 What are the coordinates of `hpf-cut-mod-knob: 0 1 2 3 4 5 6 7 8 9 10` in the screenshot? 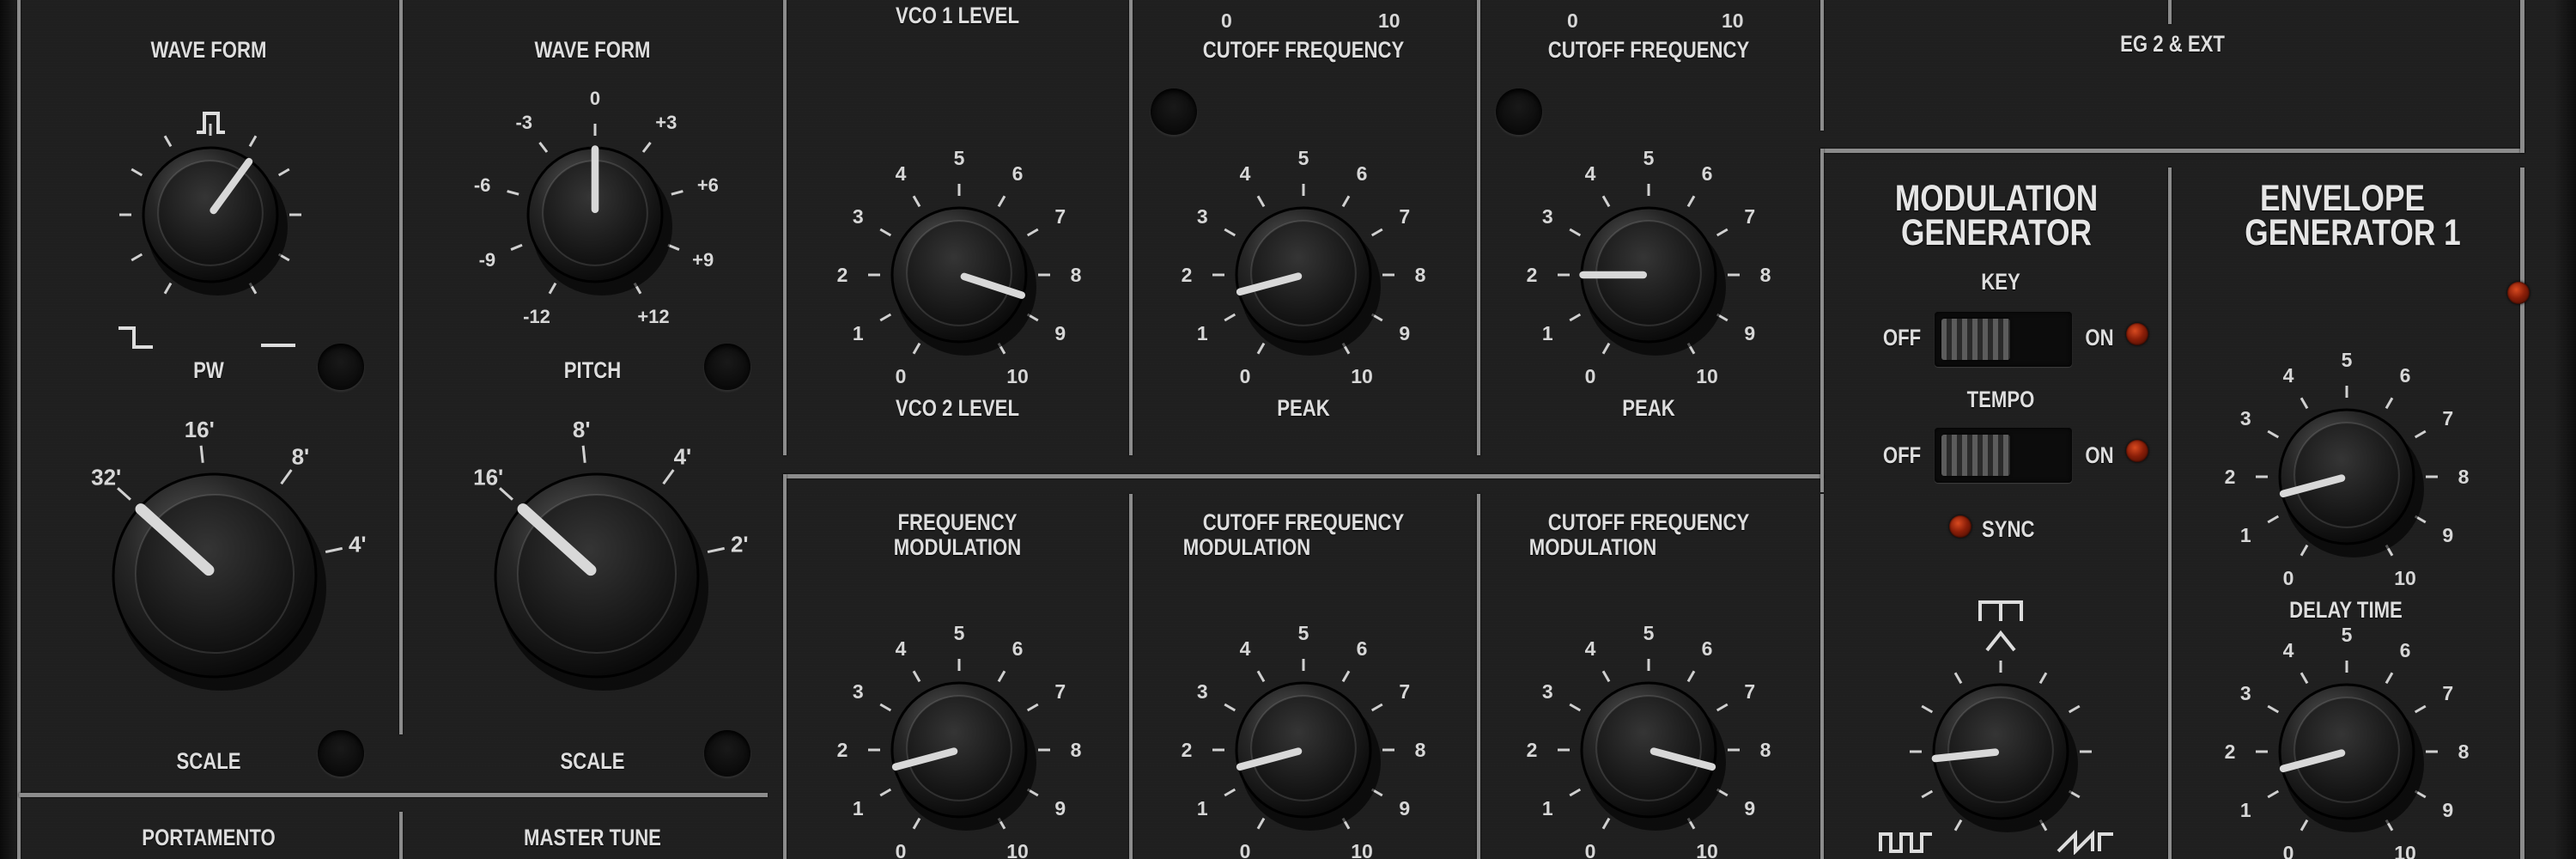 It's located at (1303, 738).